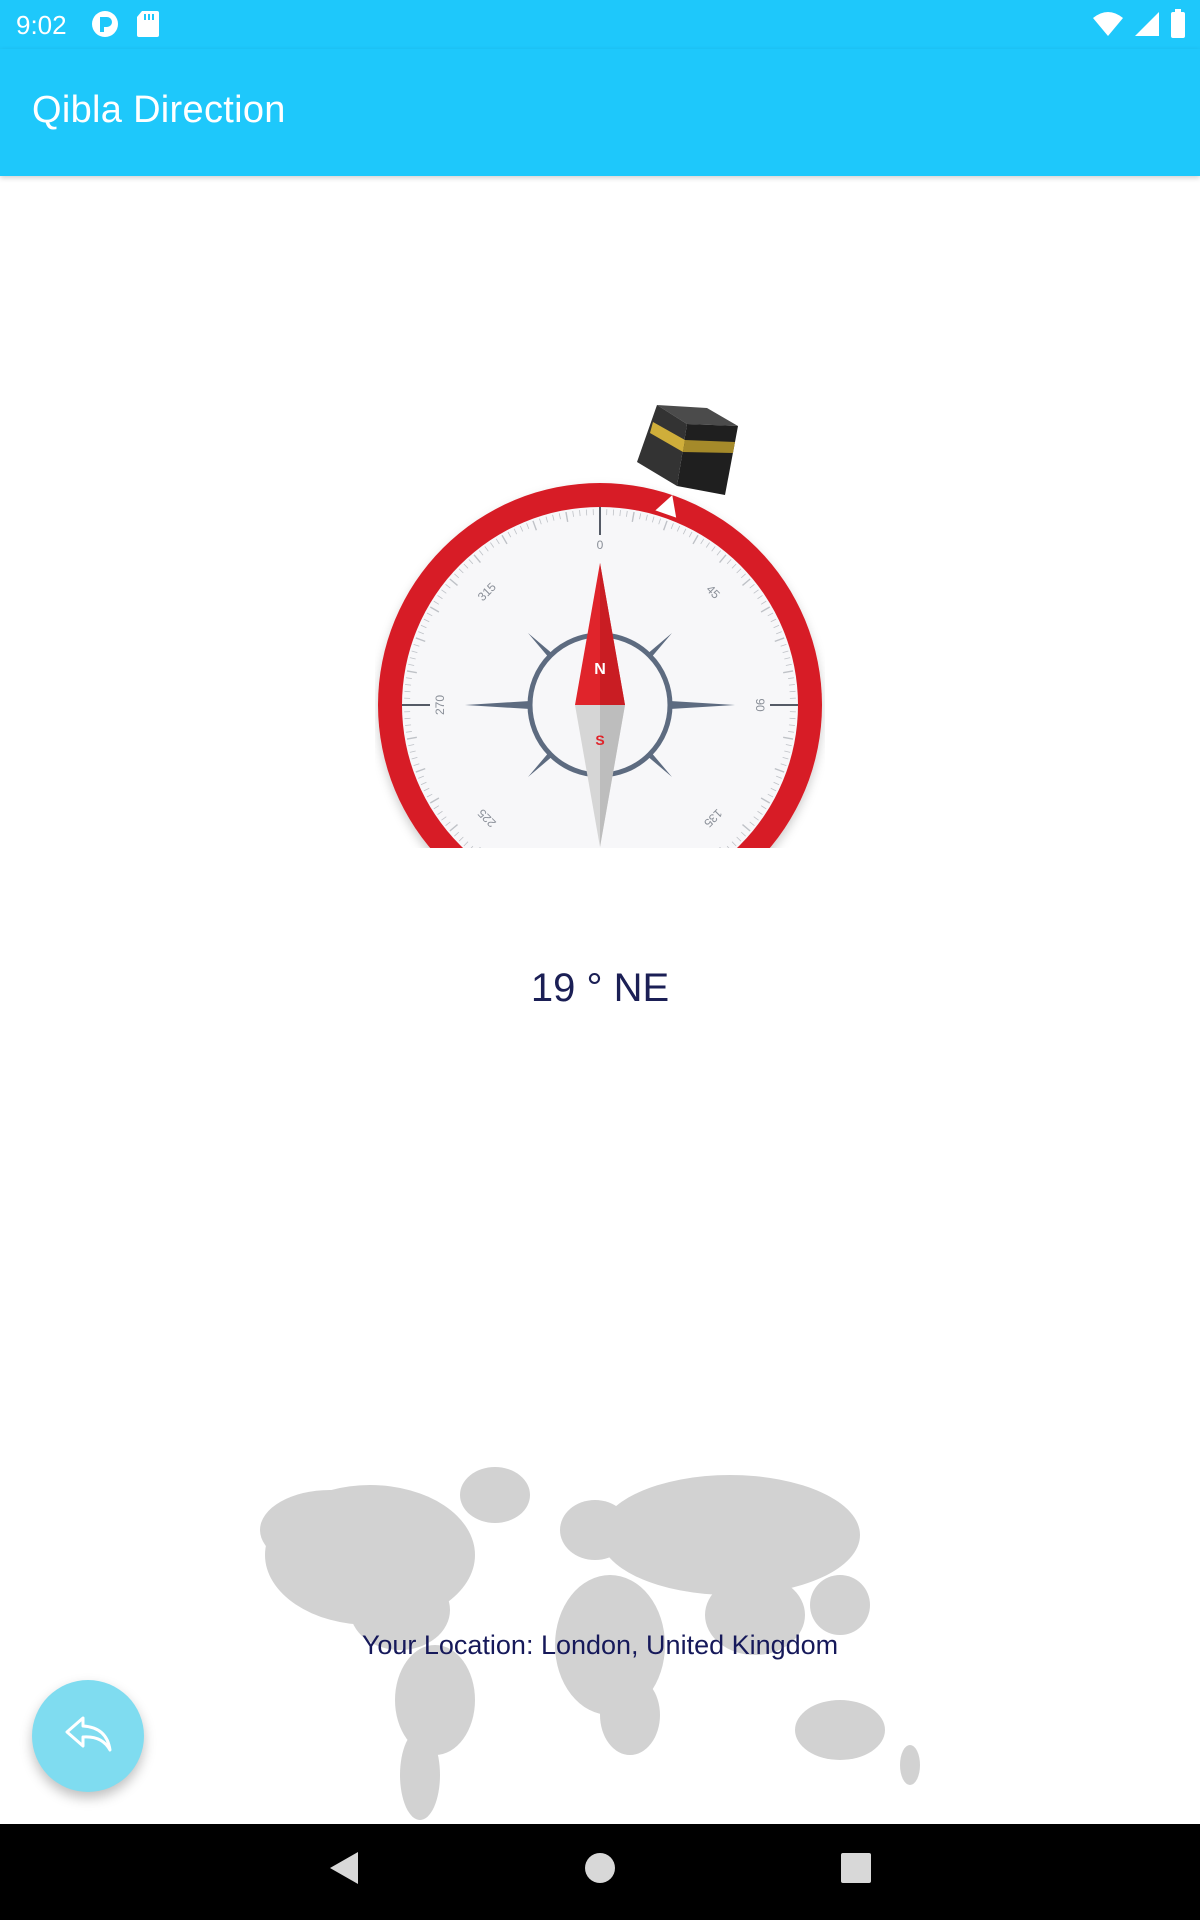  Describe the element at coordinates (1108, 26) in the screenshot. I see `wifi-icon` at that location.